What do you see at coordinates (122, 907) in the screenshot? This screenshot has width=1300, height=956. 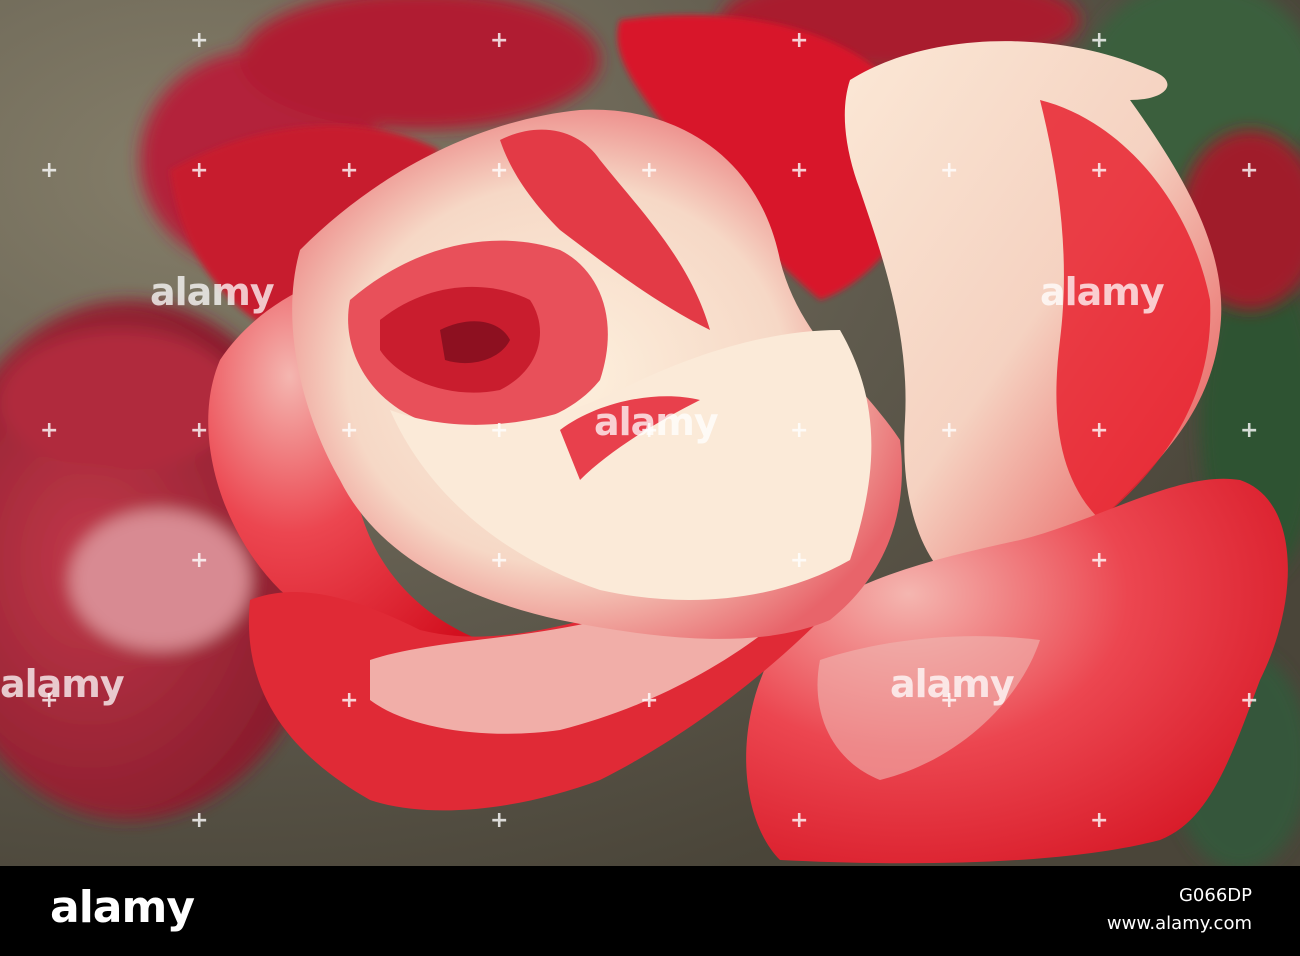 I see `alamy-logo: alamy` at bounding box center [122, 907].